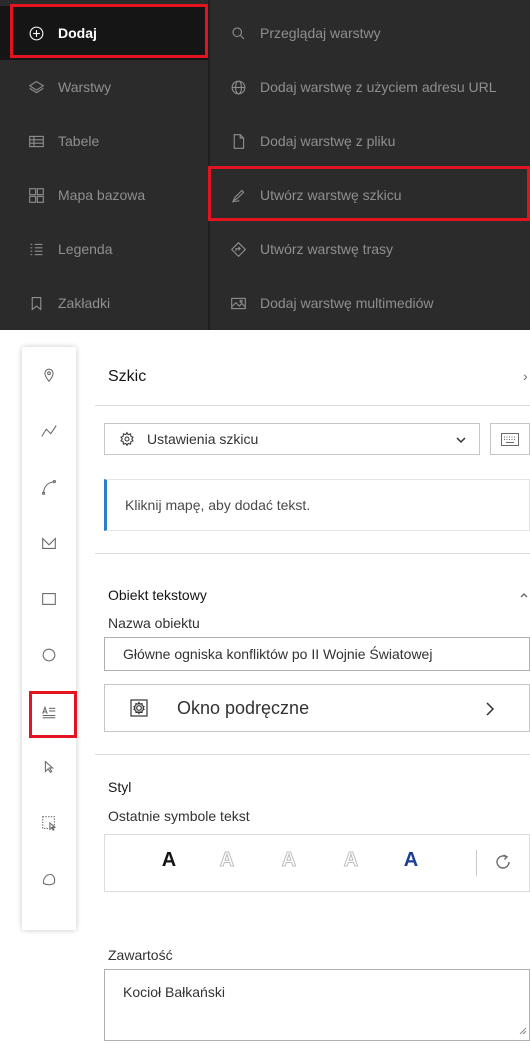  Describe the element at coordinates (179, 816) in the screenshot. I see `recent-symbols-label: Ostatnie symbole tekst` at that location.